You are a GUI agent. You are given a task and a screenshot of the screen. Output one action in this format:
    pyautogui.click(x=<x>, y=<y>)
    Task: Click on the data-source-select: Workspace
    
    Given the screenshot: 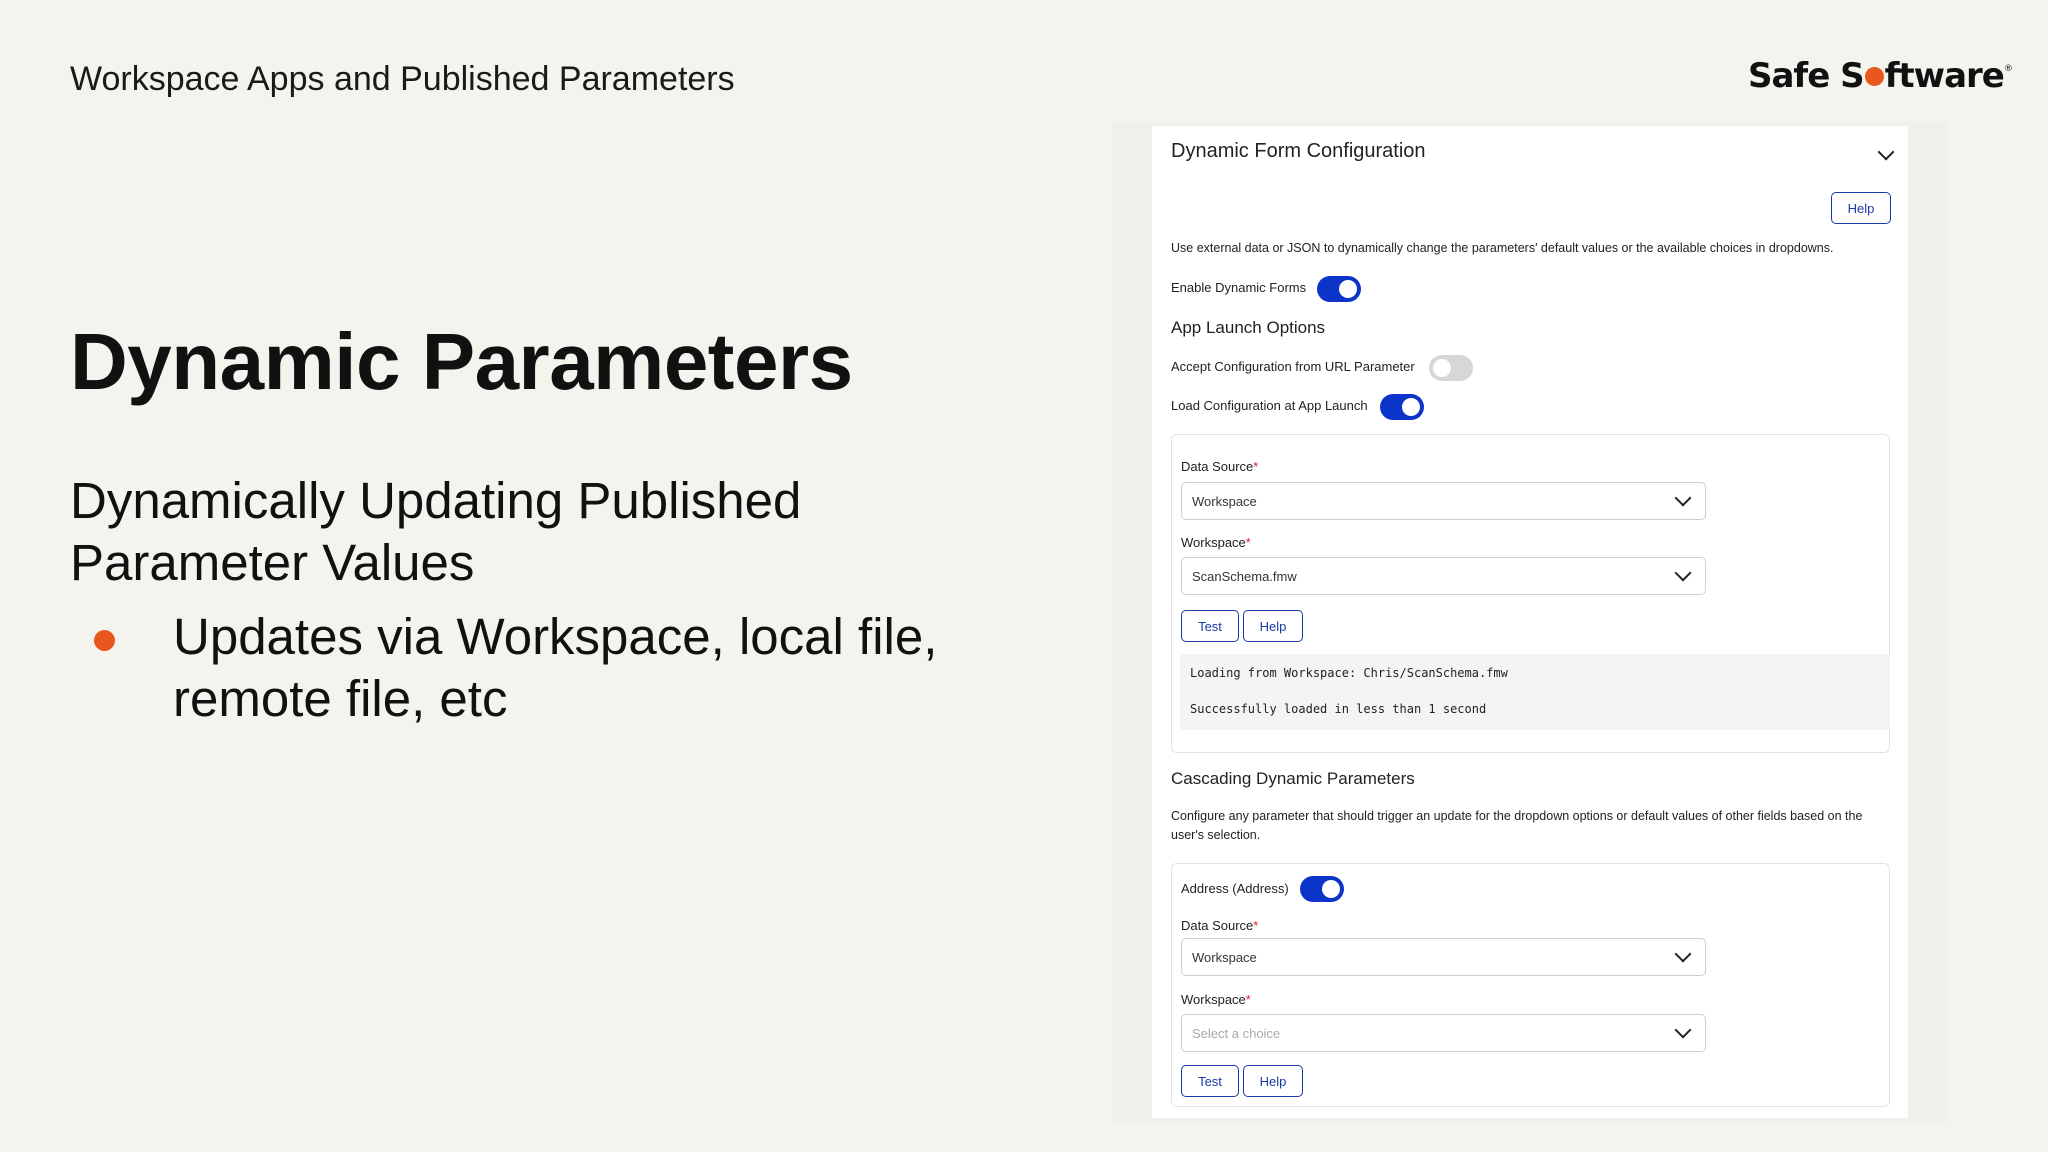 What is the action you would take?
    pyautogui.click(x=1443, y=501)
    